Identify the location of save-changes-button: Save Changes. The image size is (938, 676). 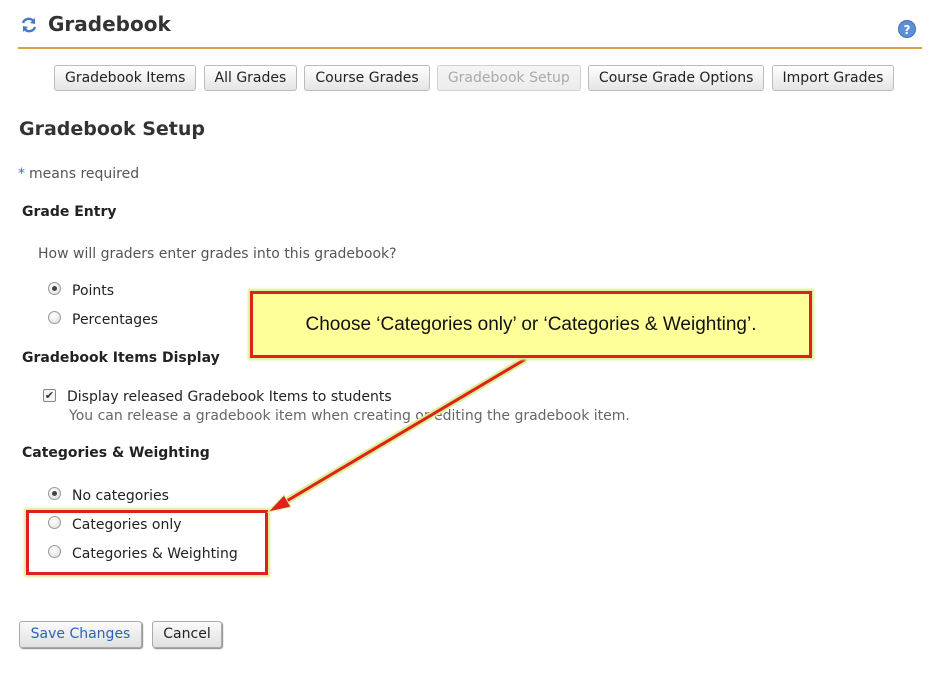
(80, 634).